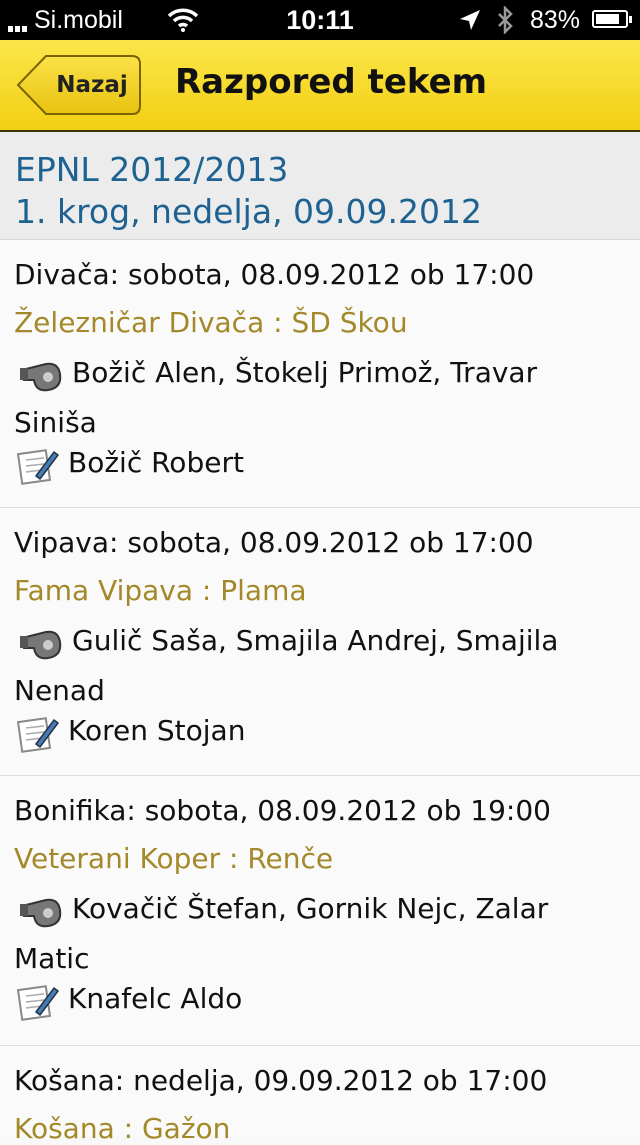 This screenshot has width=640, height=1145. What do you see at coordinates (211, 322) in the screenshot?
I see `match-teams: Železničar Divača : ŠD Škou` at bounding box center [211, 322].